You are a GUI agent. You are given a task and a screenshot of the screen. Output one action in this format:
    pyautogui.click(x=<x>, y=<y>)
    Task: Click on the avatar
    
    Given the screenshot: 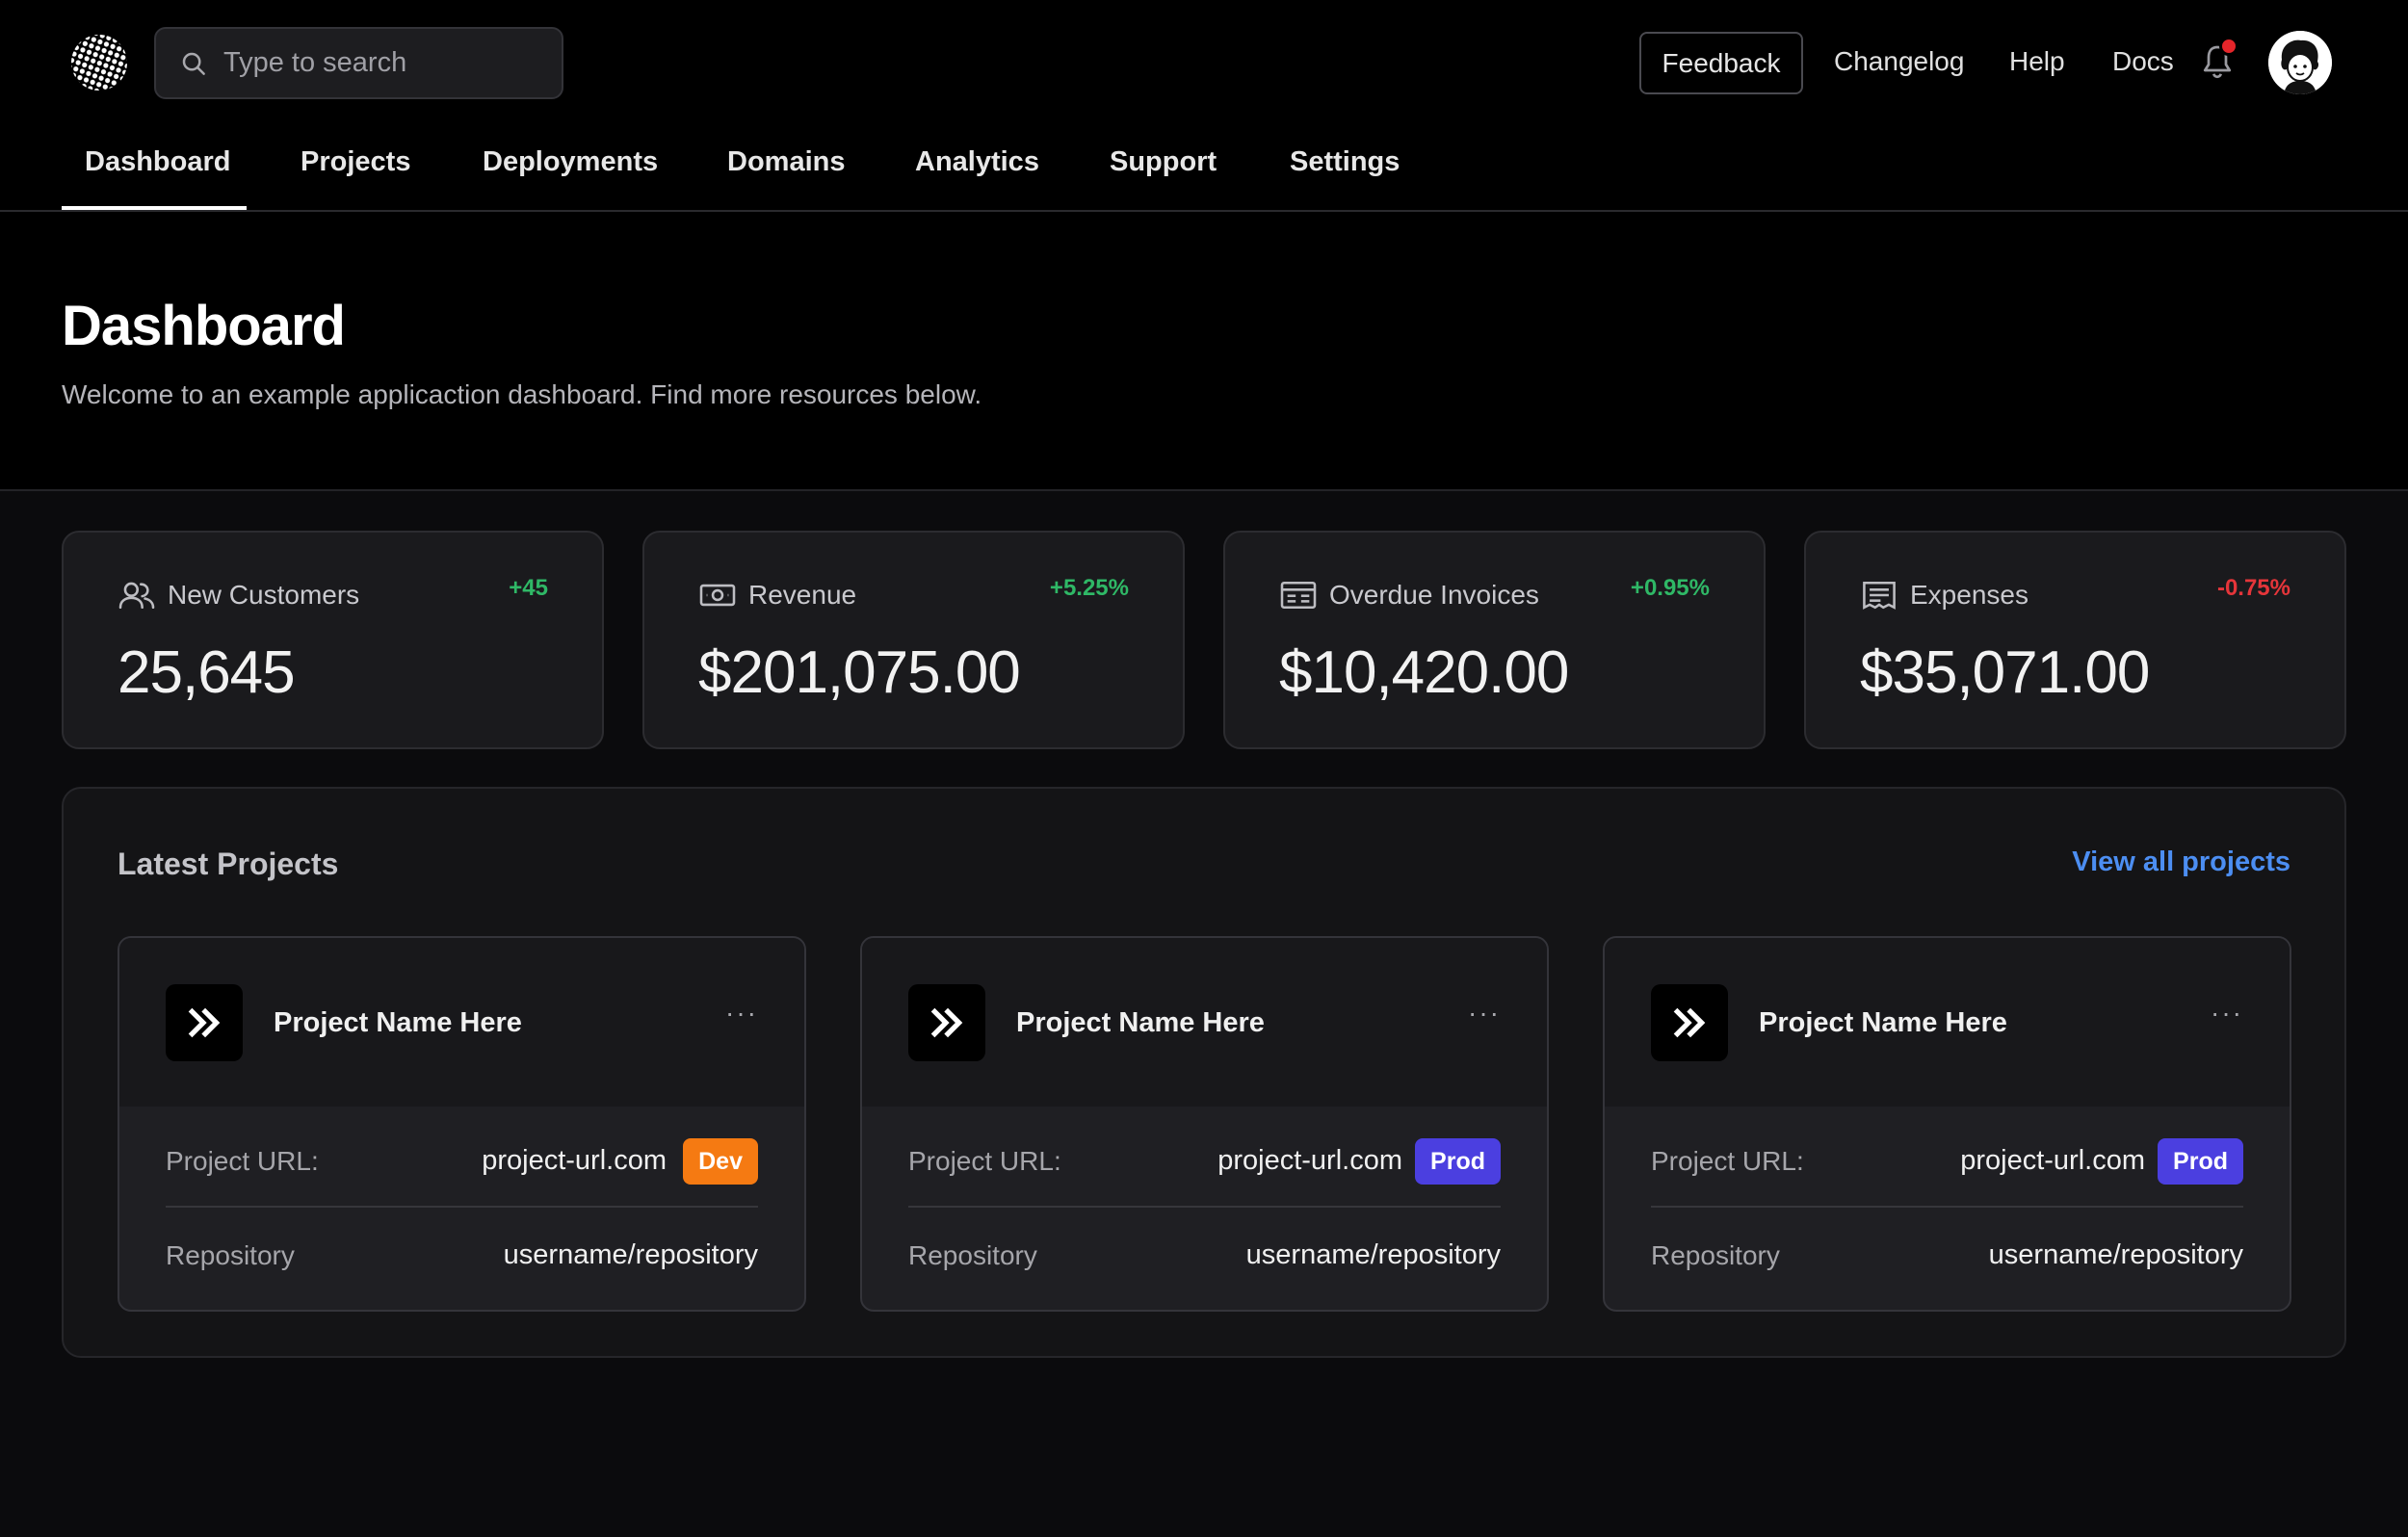 What is the action you would take?
    pyautogui.click(x=2300, y=62)
    